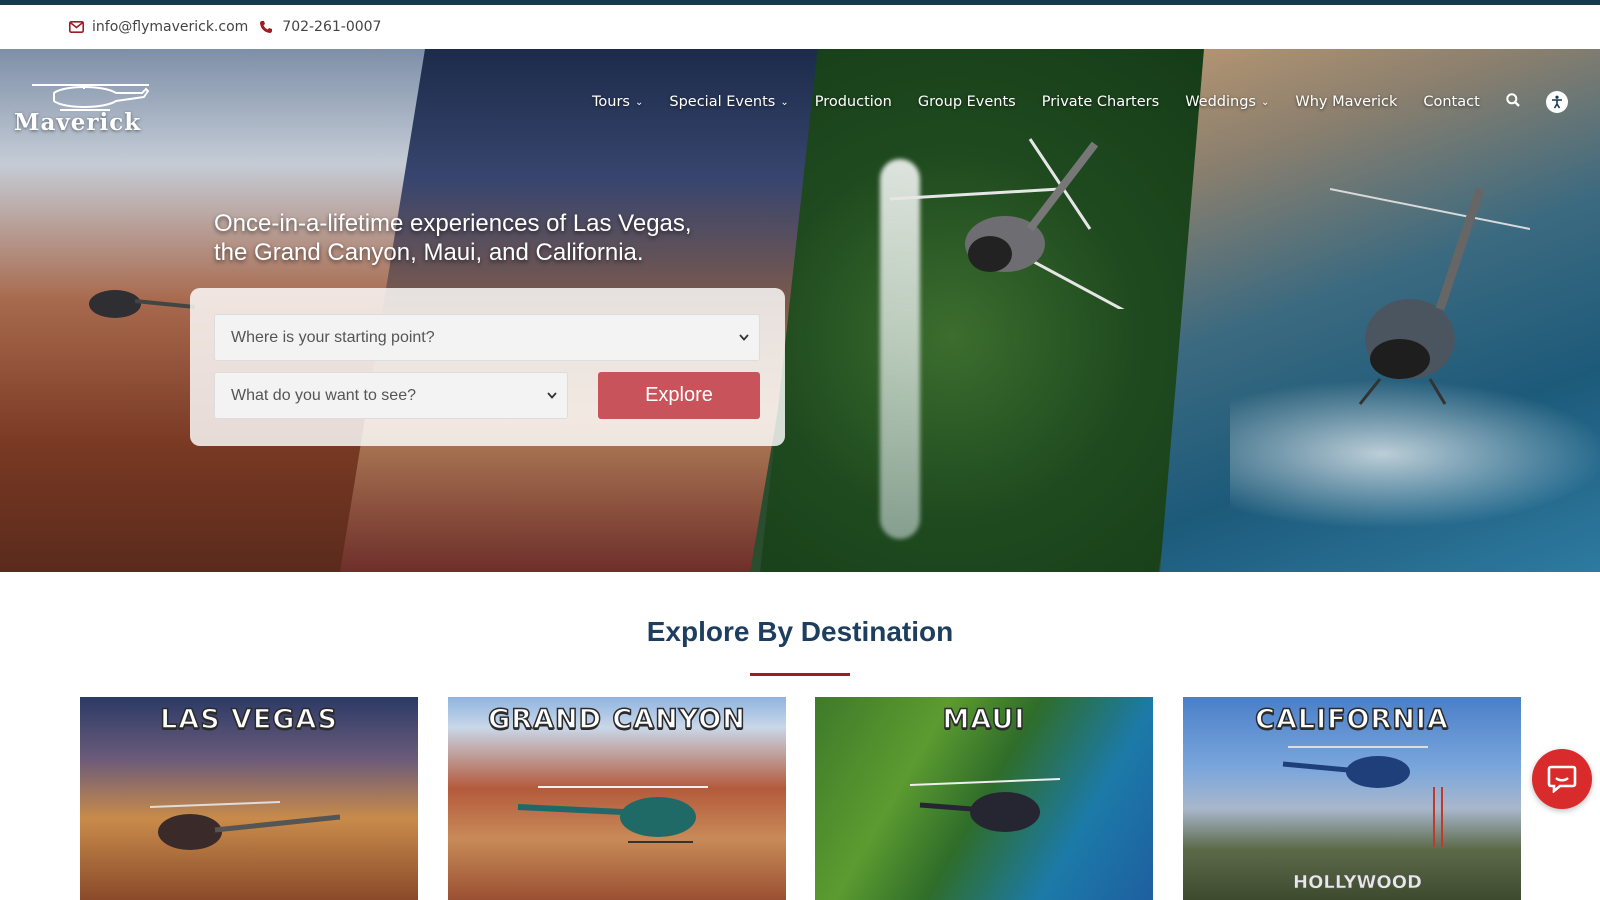 The width and height of the screenshot is (1600, 900). I want to click on nav-production: Production, so click(853, 102).